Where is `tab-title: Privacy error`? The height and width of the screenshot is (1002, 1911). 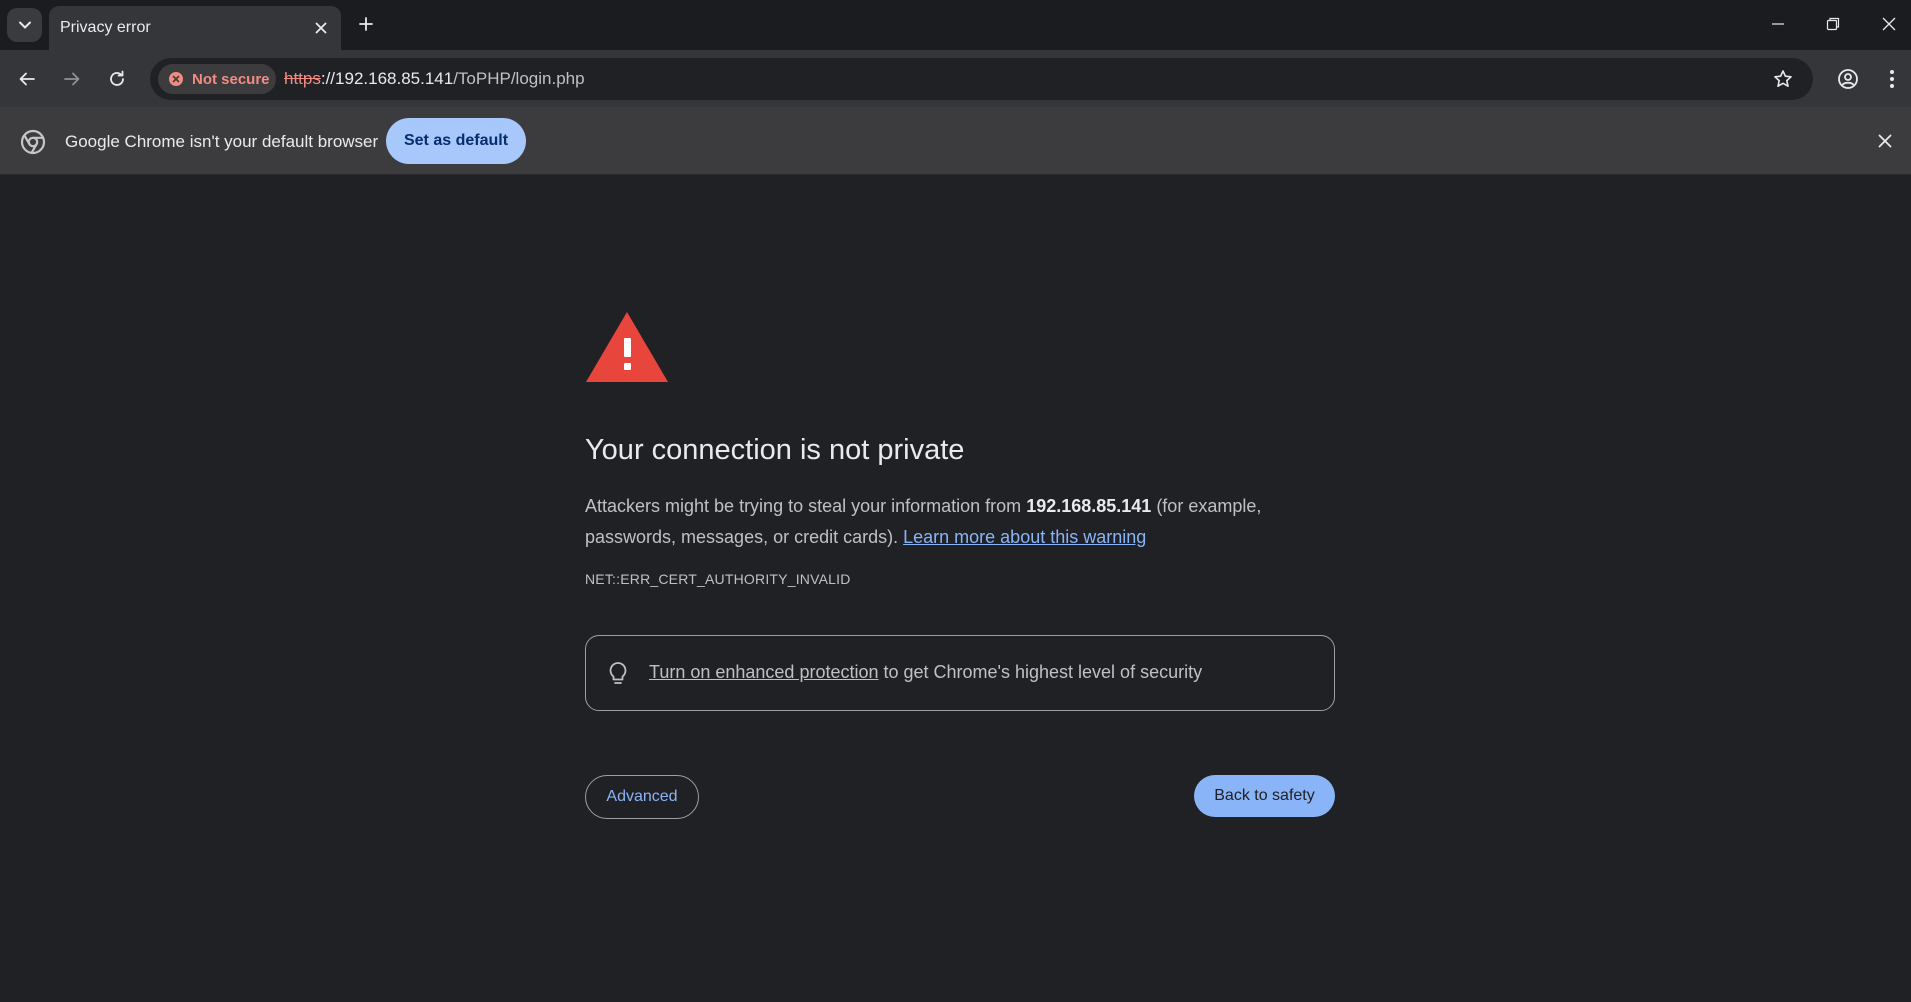 tab-title: Privacy error is located at coordinates (105, 27).